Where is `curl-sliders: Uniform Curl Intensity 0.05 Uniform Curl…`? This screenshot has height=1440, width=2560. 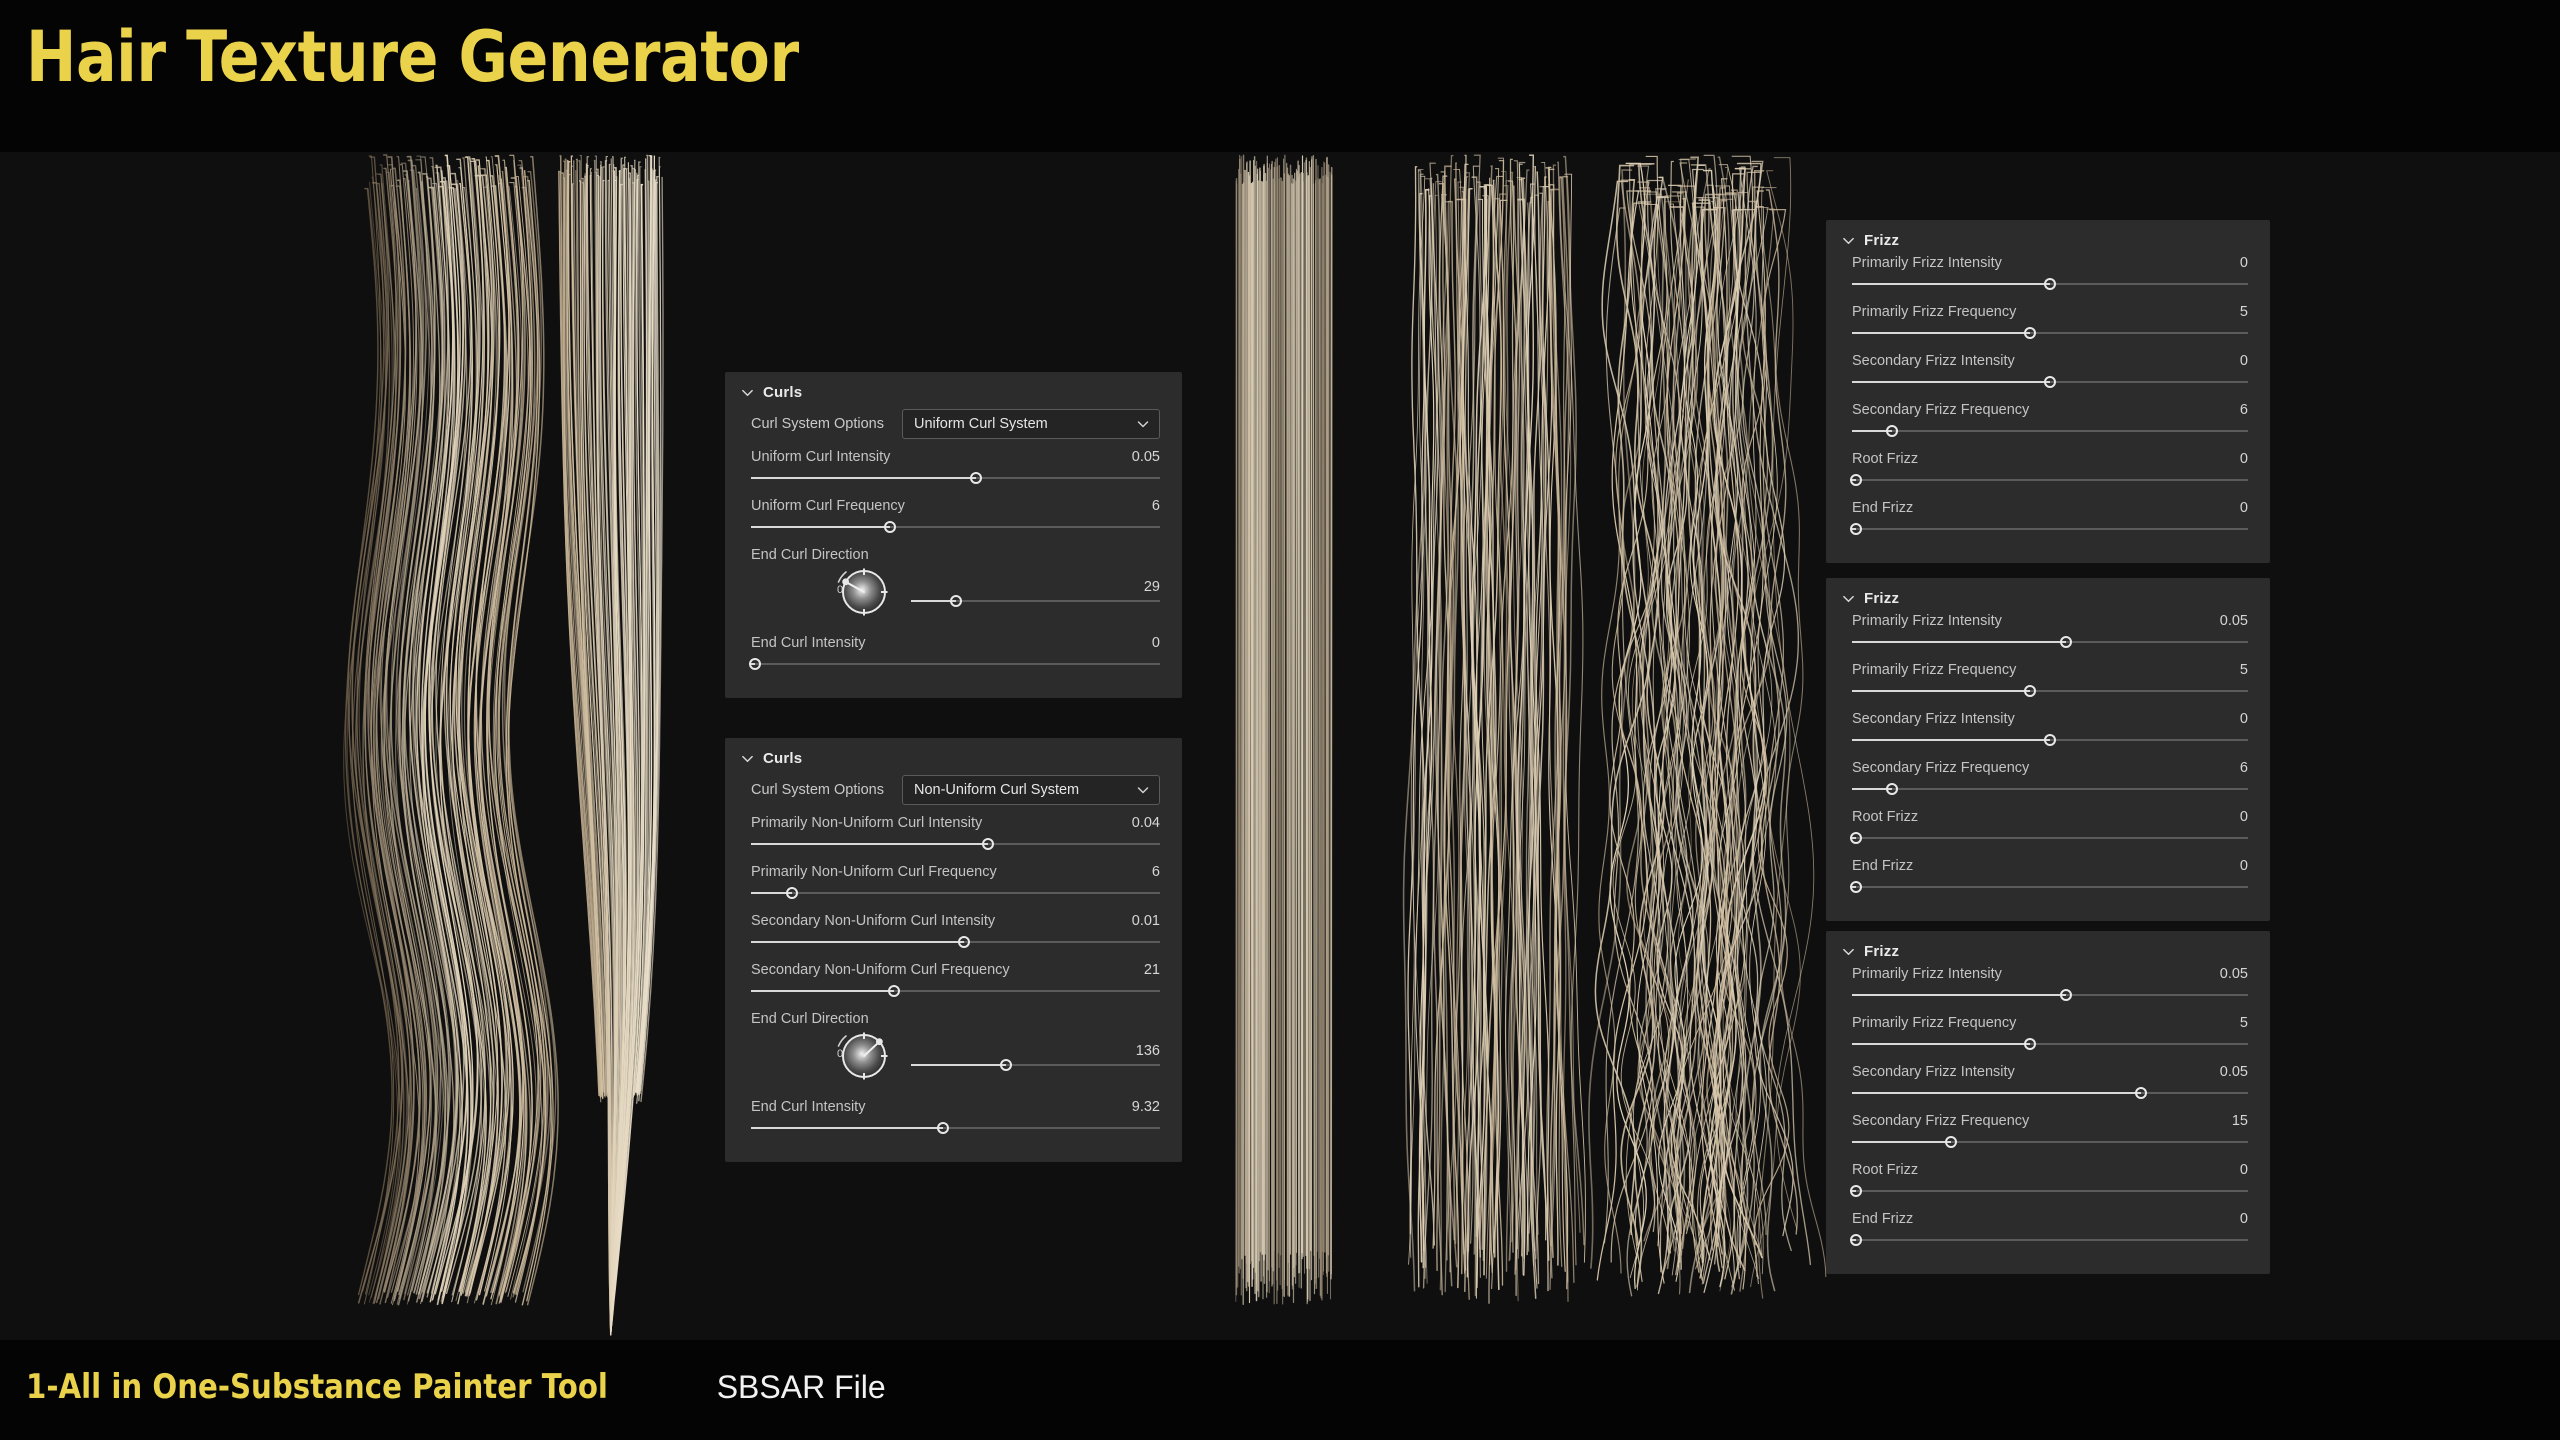 curl-sliders: Uniform Curl Intensity 0.05 Uniform Curl… is located at coordinates (955, 492).